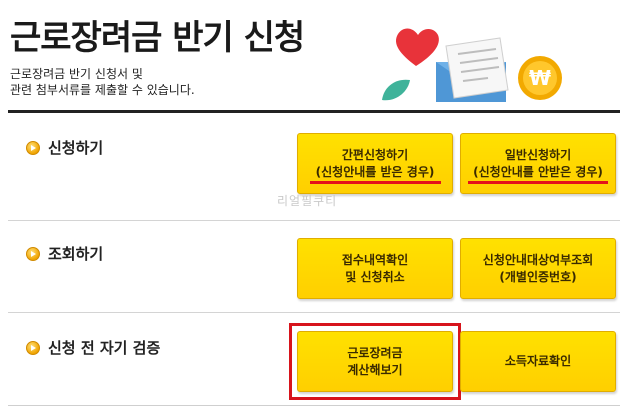 This screenshot has width=621, height=406. I want to click on target-inquiry-button: 신청안내대상여부조회 (개별인증번호), so click(538, 268).